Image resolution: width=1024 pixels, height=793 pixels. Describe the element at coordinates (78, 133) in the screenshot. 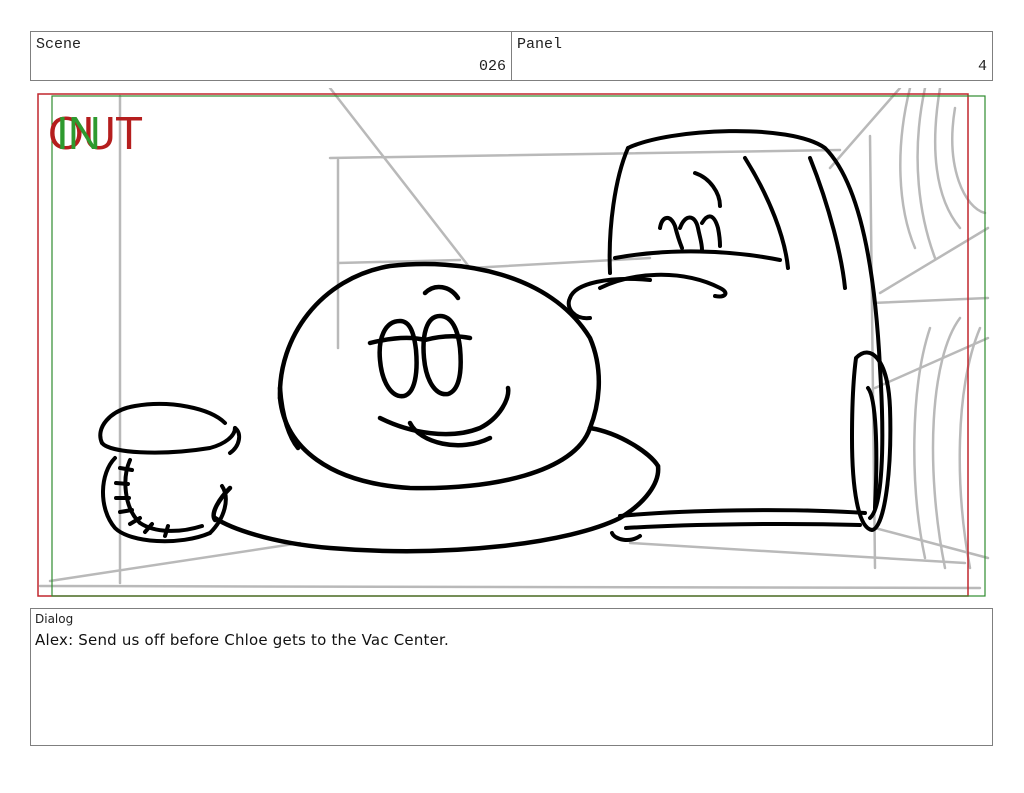

I see `in-marker: IN` at that location.